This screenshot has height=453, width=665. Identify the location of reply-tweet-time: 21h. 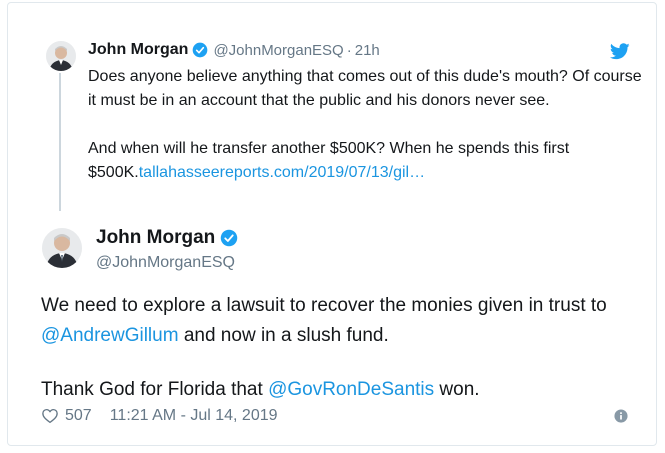
(367, 50).